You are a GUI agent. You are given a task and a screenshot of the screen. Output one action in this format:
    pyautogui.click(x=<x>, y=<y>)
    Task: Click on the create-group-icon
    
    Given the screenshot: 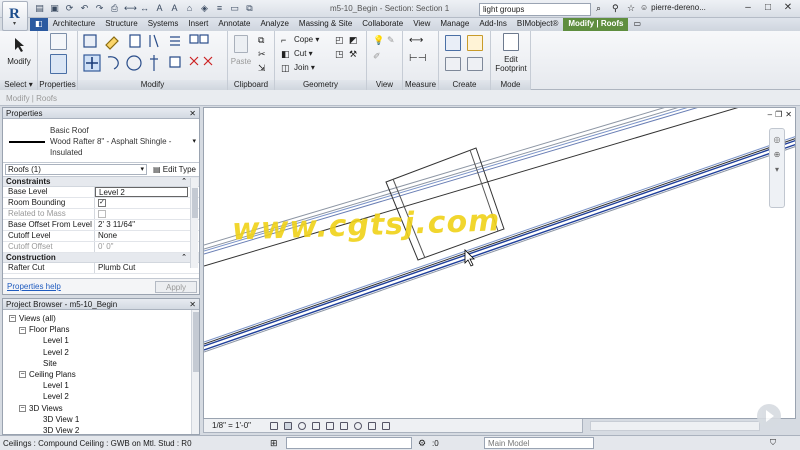 What is the action you would take?
    pyautogui.click(x=453, y=64)
    